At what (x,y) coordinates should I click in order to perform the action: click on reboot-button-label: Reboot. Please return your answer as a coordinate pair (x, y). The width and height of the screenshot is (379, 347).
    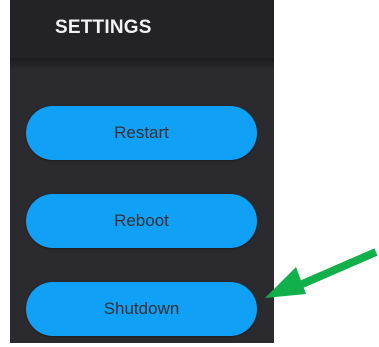
    Looking at the image, I should click on (141, 220).